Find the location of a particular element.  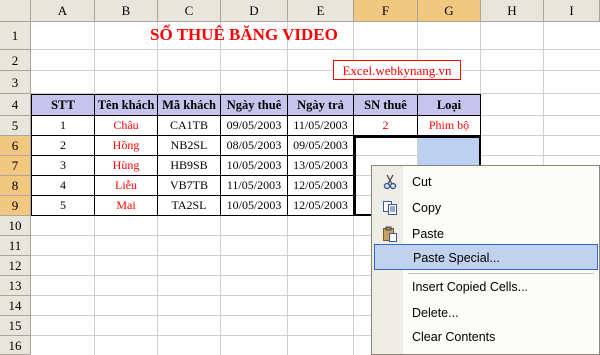

cell-stt: 1 is located at coordinates (63, 126).